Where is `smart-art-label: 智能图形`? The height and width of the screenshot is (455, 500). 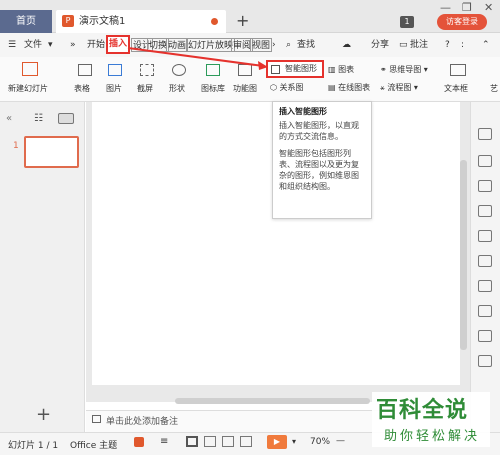 smart-art-label: 智能图形 is located at coordinates (301, 68).